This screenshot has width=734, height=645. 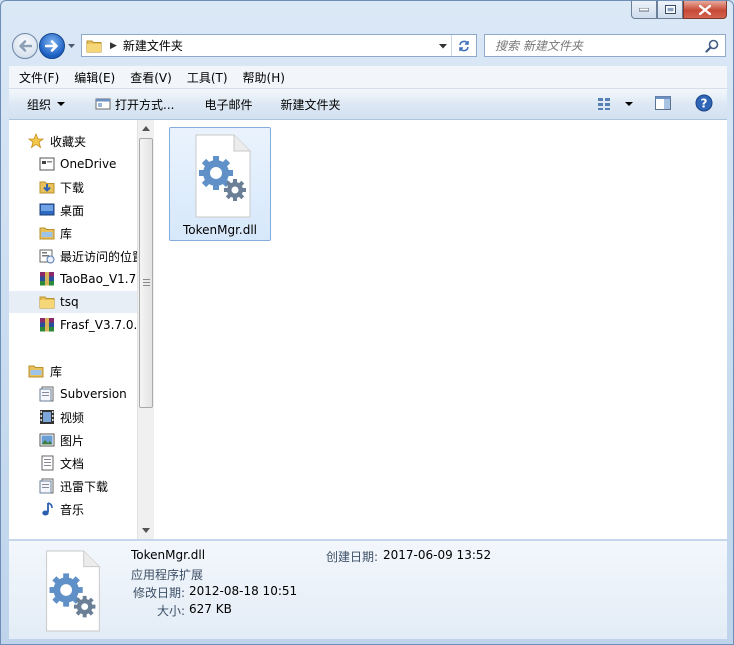 I want to click on maximize-button, so click(x=670, y=10).